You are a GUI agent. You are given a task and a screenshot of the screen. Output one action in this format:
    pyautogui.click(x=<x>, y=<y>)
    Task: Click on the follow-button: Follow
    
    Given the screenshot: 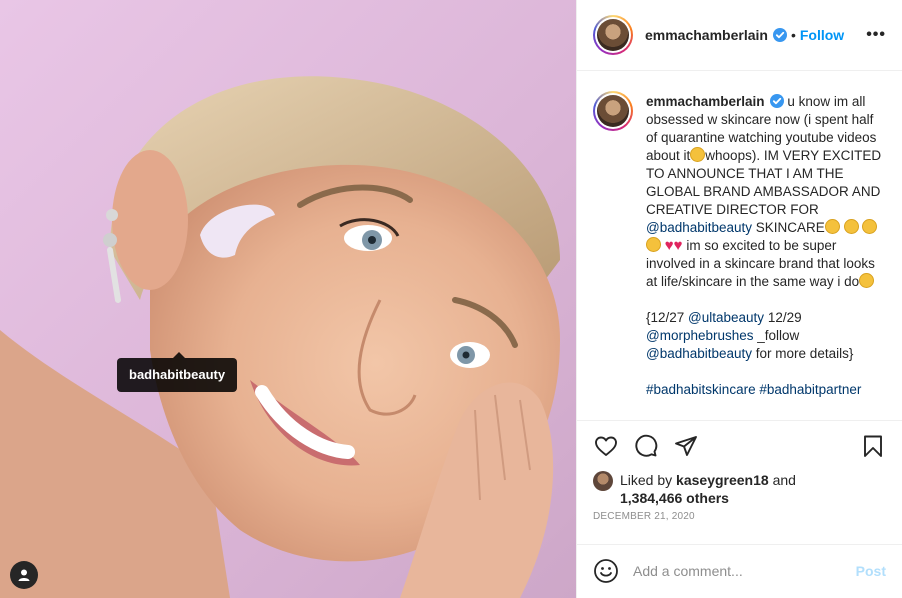 What is the action you would take?
    pyautogui.click(x=822, y=35)
    